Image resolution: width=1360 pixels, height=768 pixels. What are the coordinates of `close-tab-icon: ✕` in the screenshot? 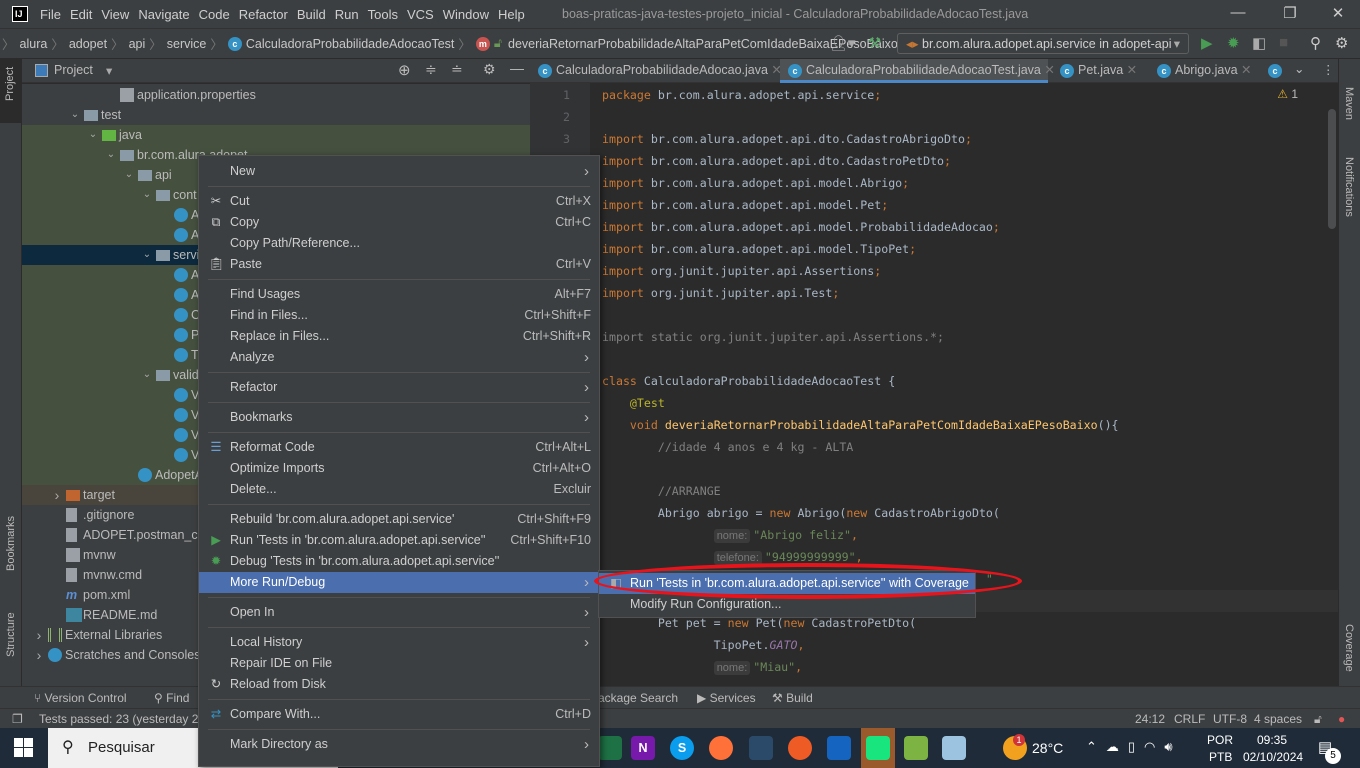 It's located at (1130, 70).